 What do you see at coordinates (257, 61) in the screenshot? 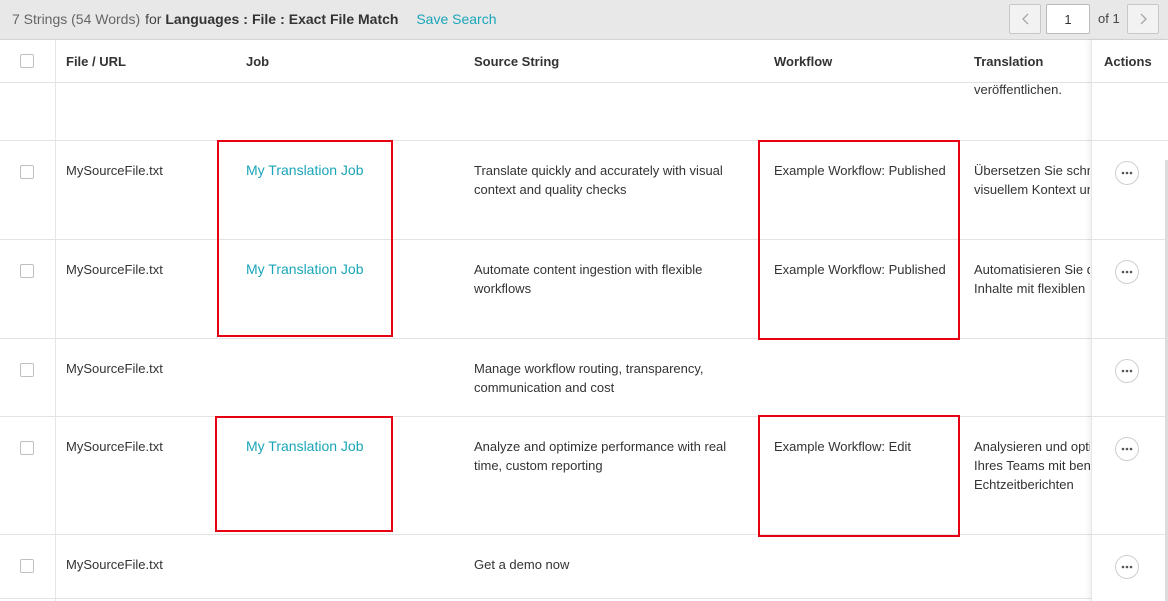
I see `column-header-job: Job` at bounding box center [257, 61].